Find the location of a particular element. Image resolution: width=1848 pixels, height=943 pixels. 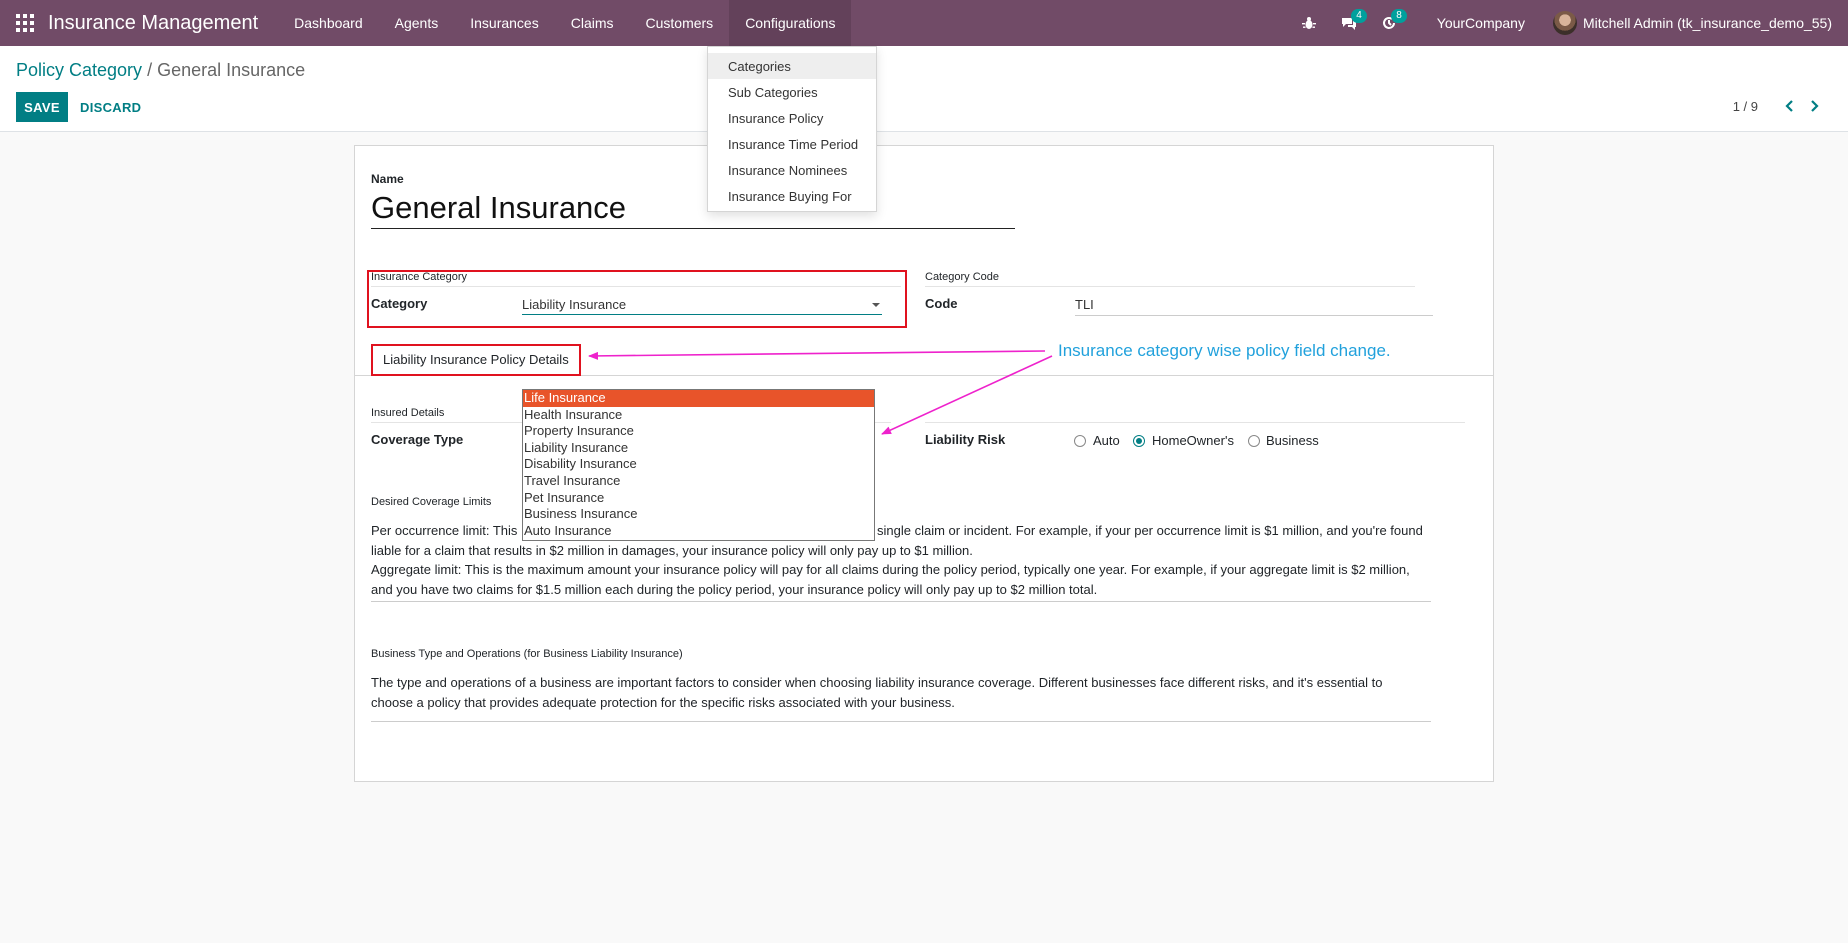

menu-claims: Claims is located at coordinates (592, 23).